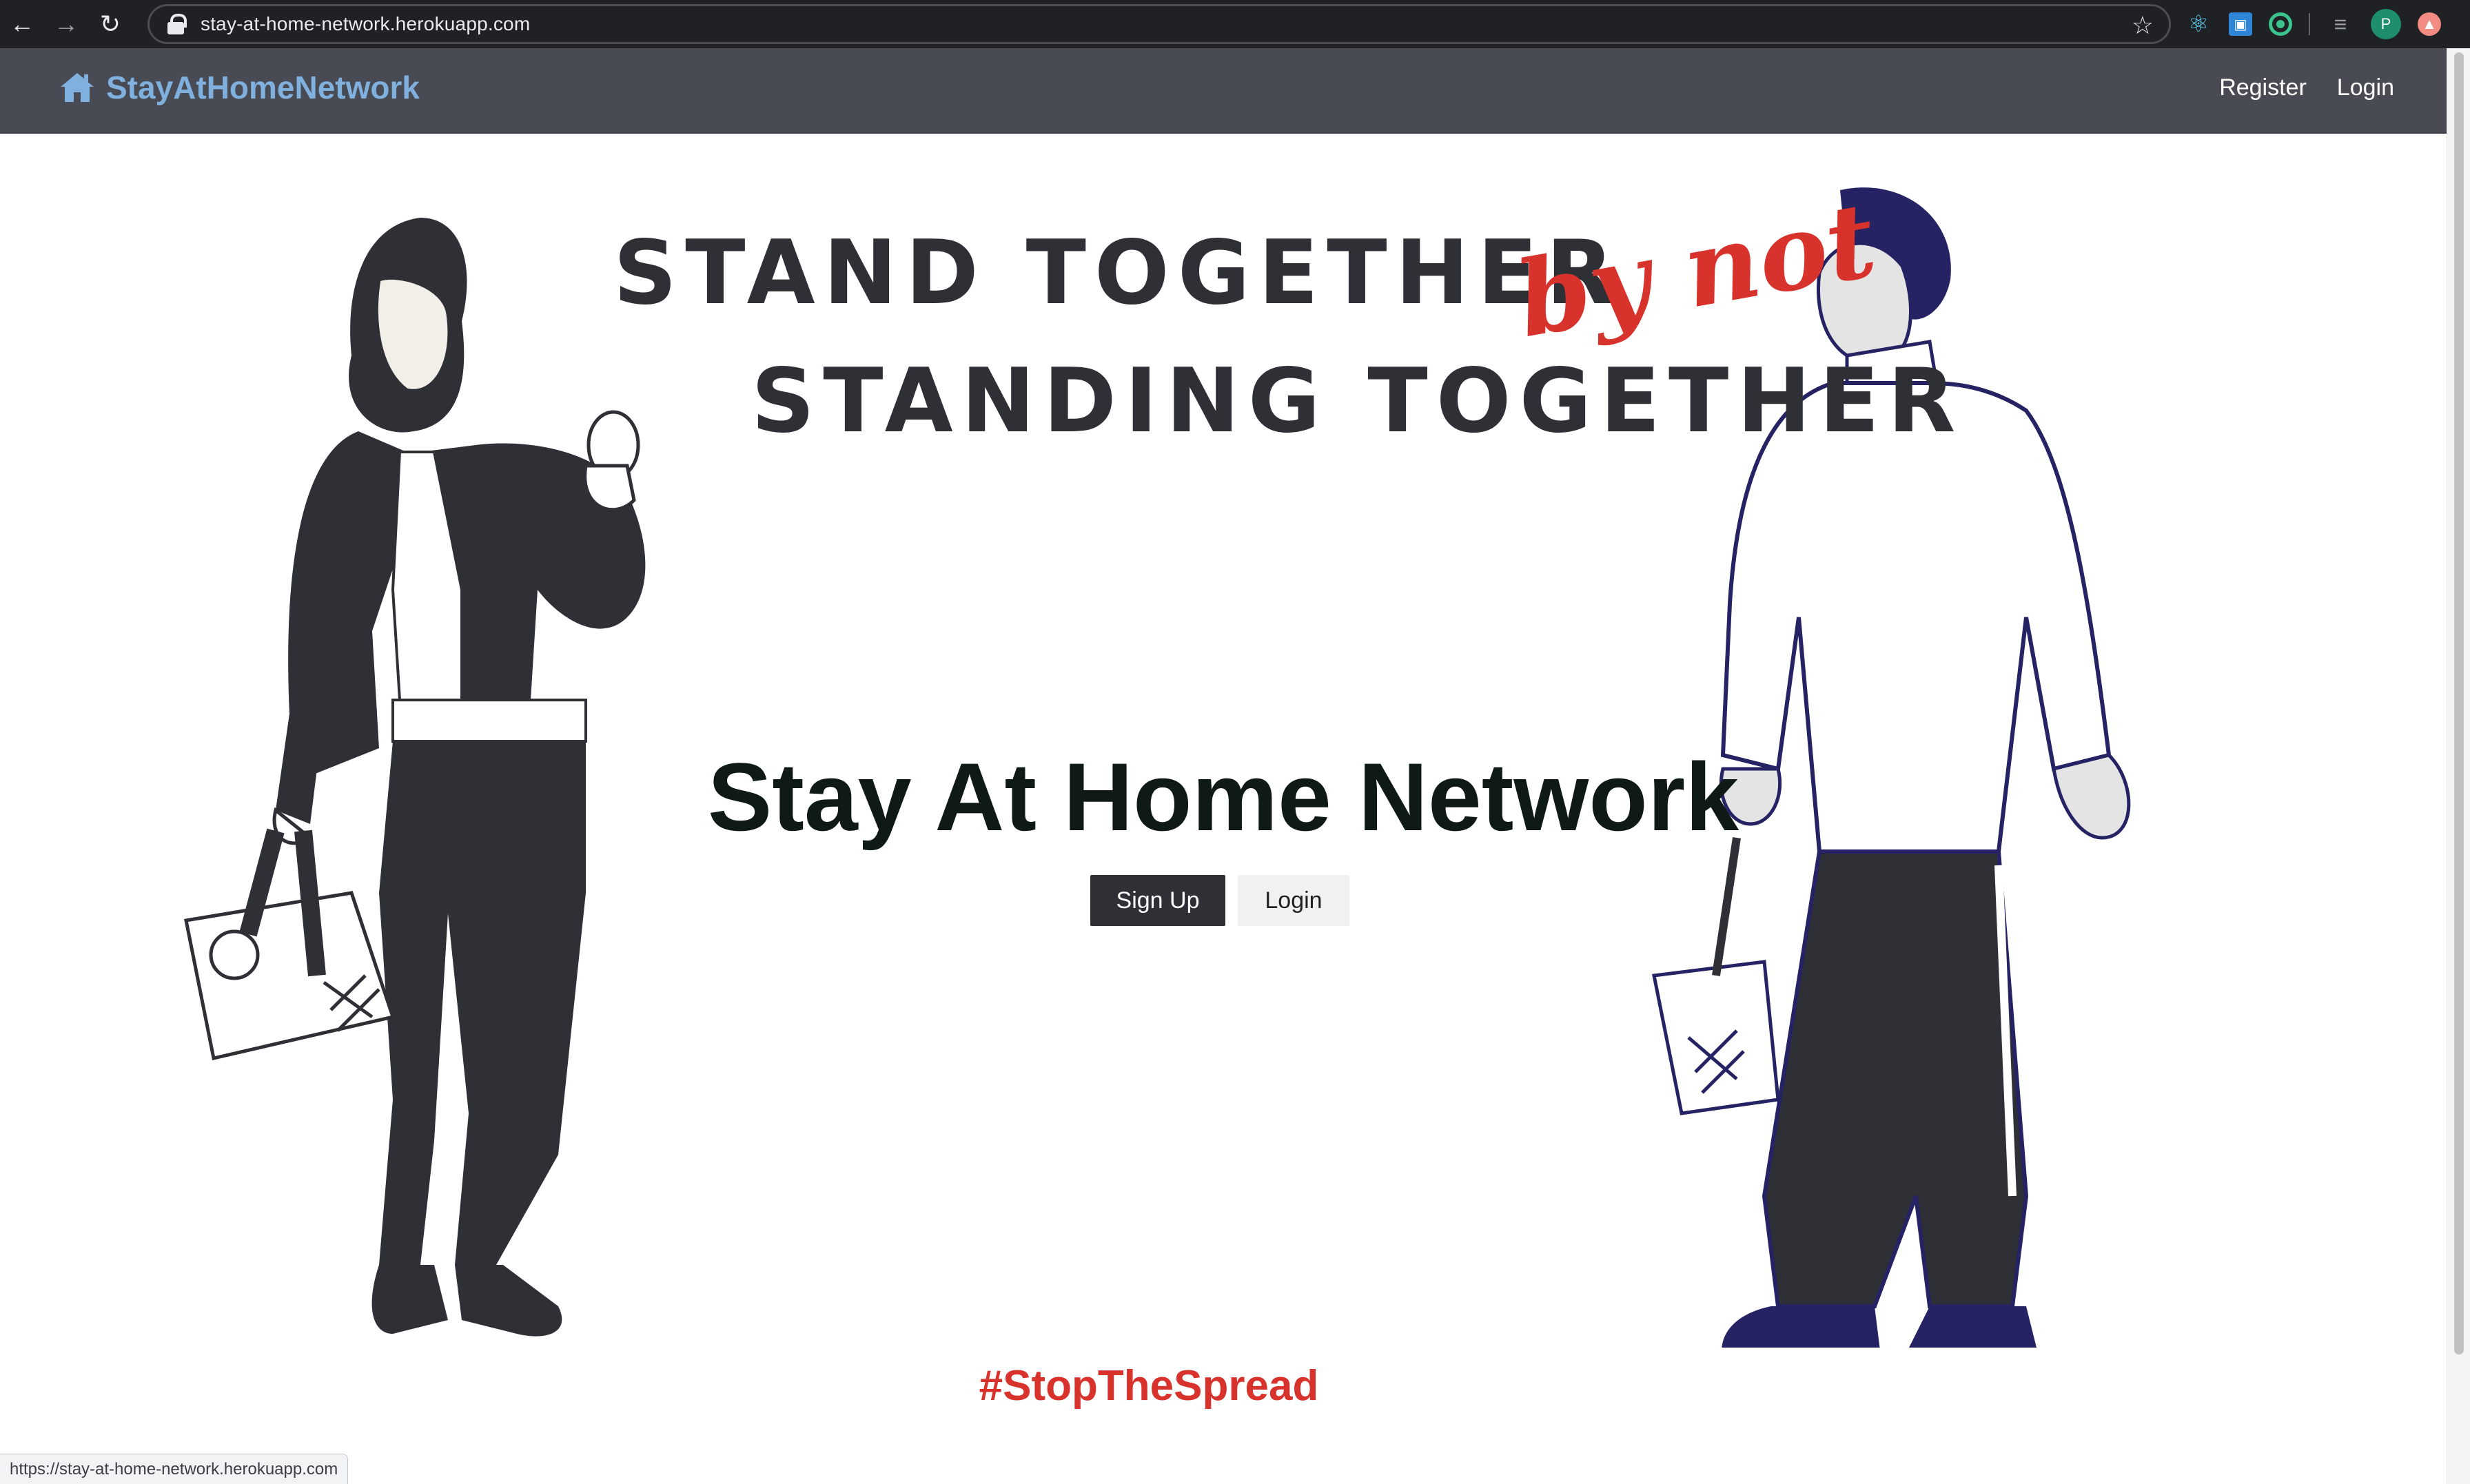  Describe the element at coordinates (1223, 91) in the screenshot. I see `site-navbar: StayAtHomeNetwork Register Login` at that location.